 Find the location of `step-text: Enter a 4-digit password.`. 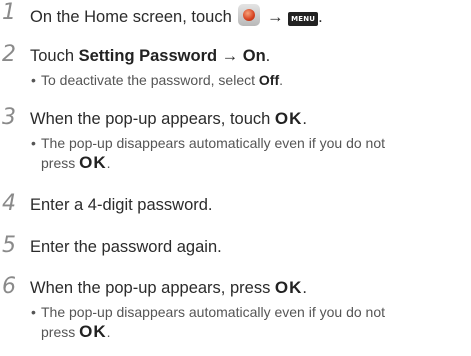

step-text: Enter a 4-digit password. is located at coordinates (121, 205).